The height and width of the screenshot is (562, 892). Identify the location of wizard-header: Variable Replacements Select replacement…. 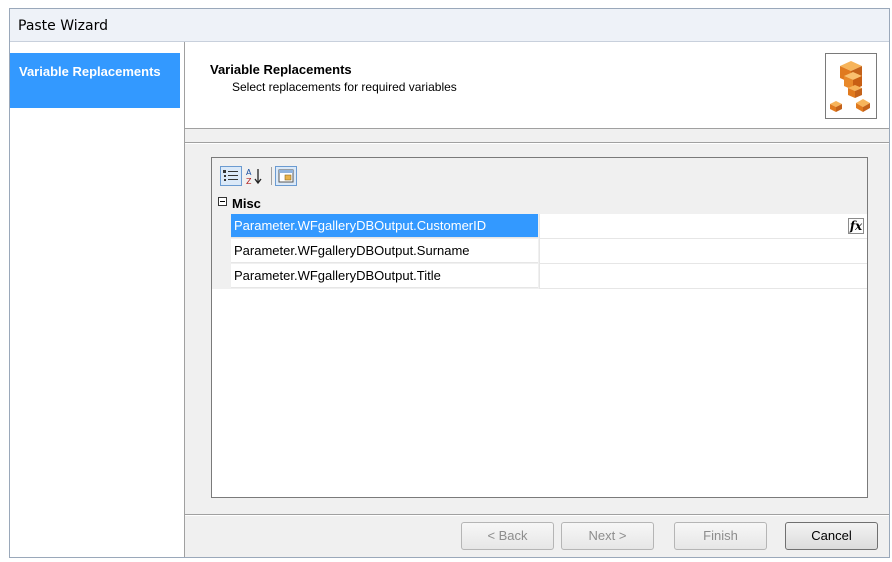
(537, 85).